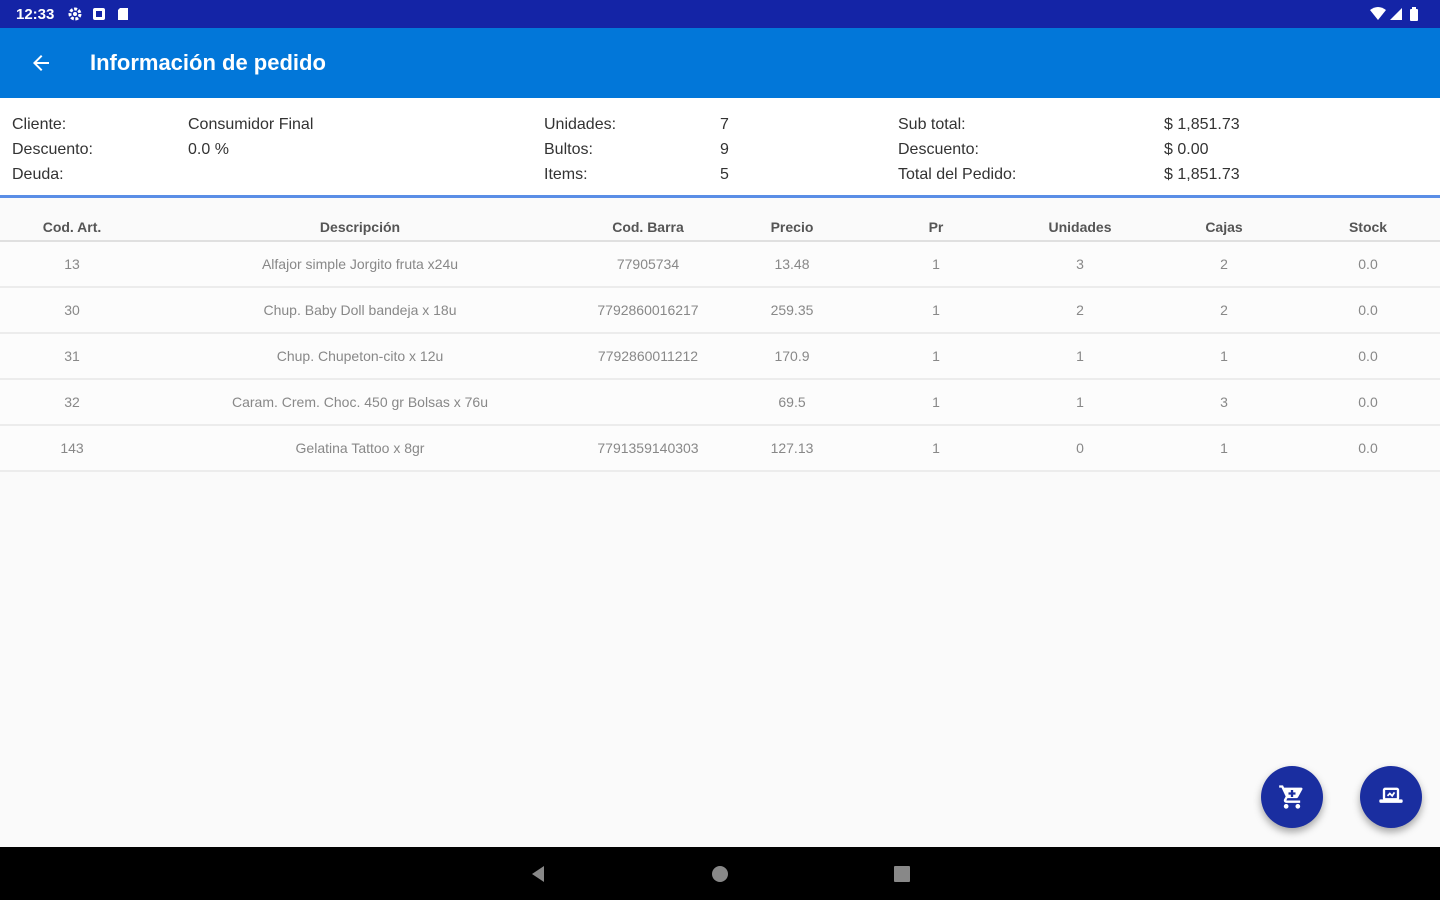 The height and width of the screenshot is (900, 1440). I want to click on nav-recents-button, so click(902, 874).